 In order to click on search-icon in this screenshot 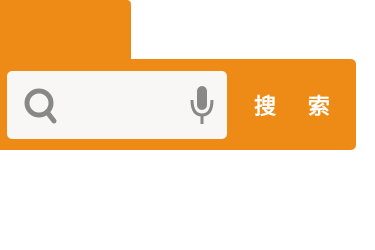, I will do `click(40, 106)`.